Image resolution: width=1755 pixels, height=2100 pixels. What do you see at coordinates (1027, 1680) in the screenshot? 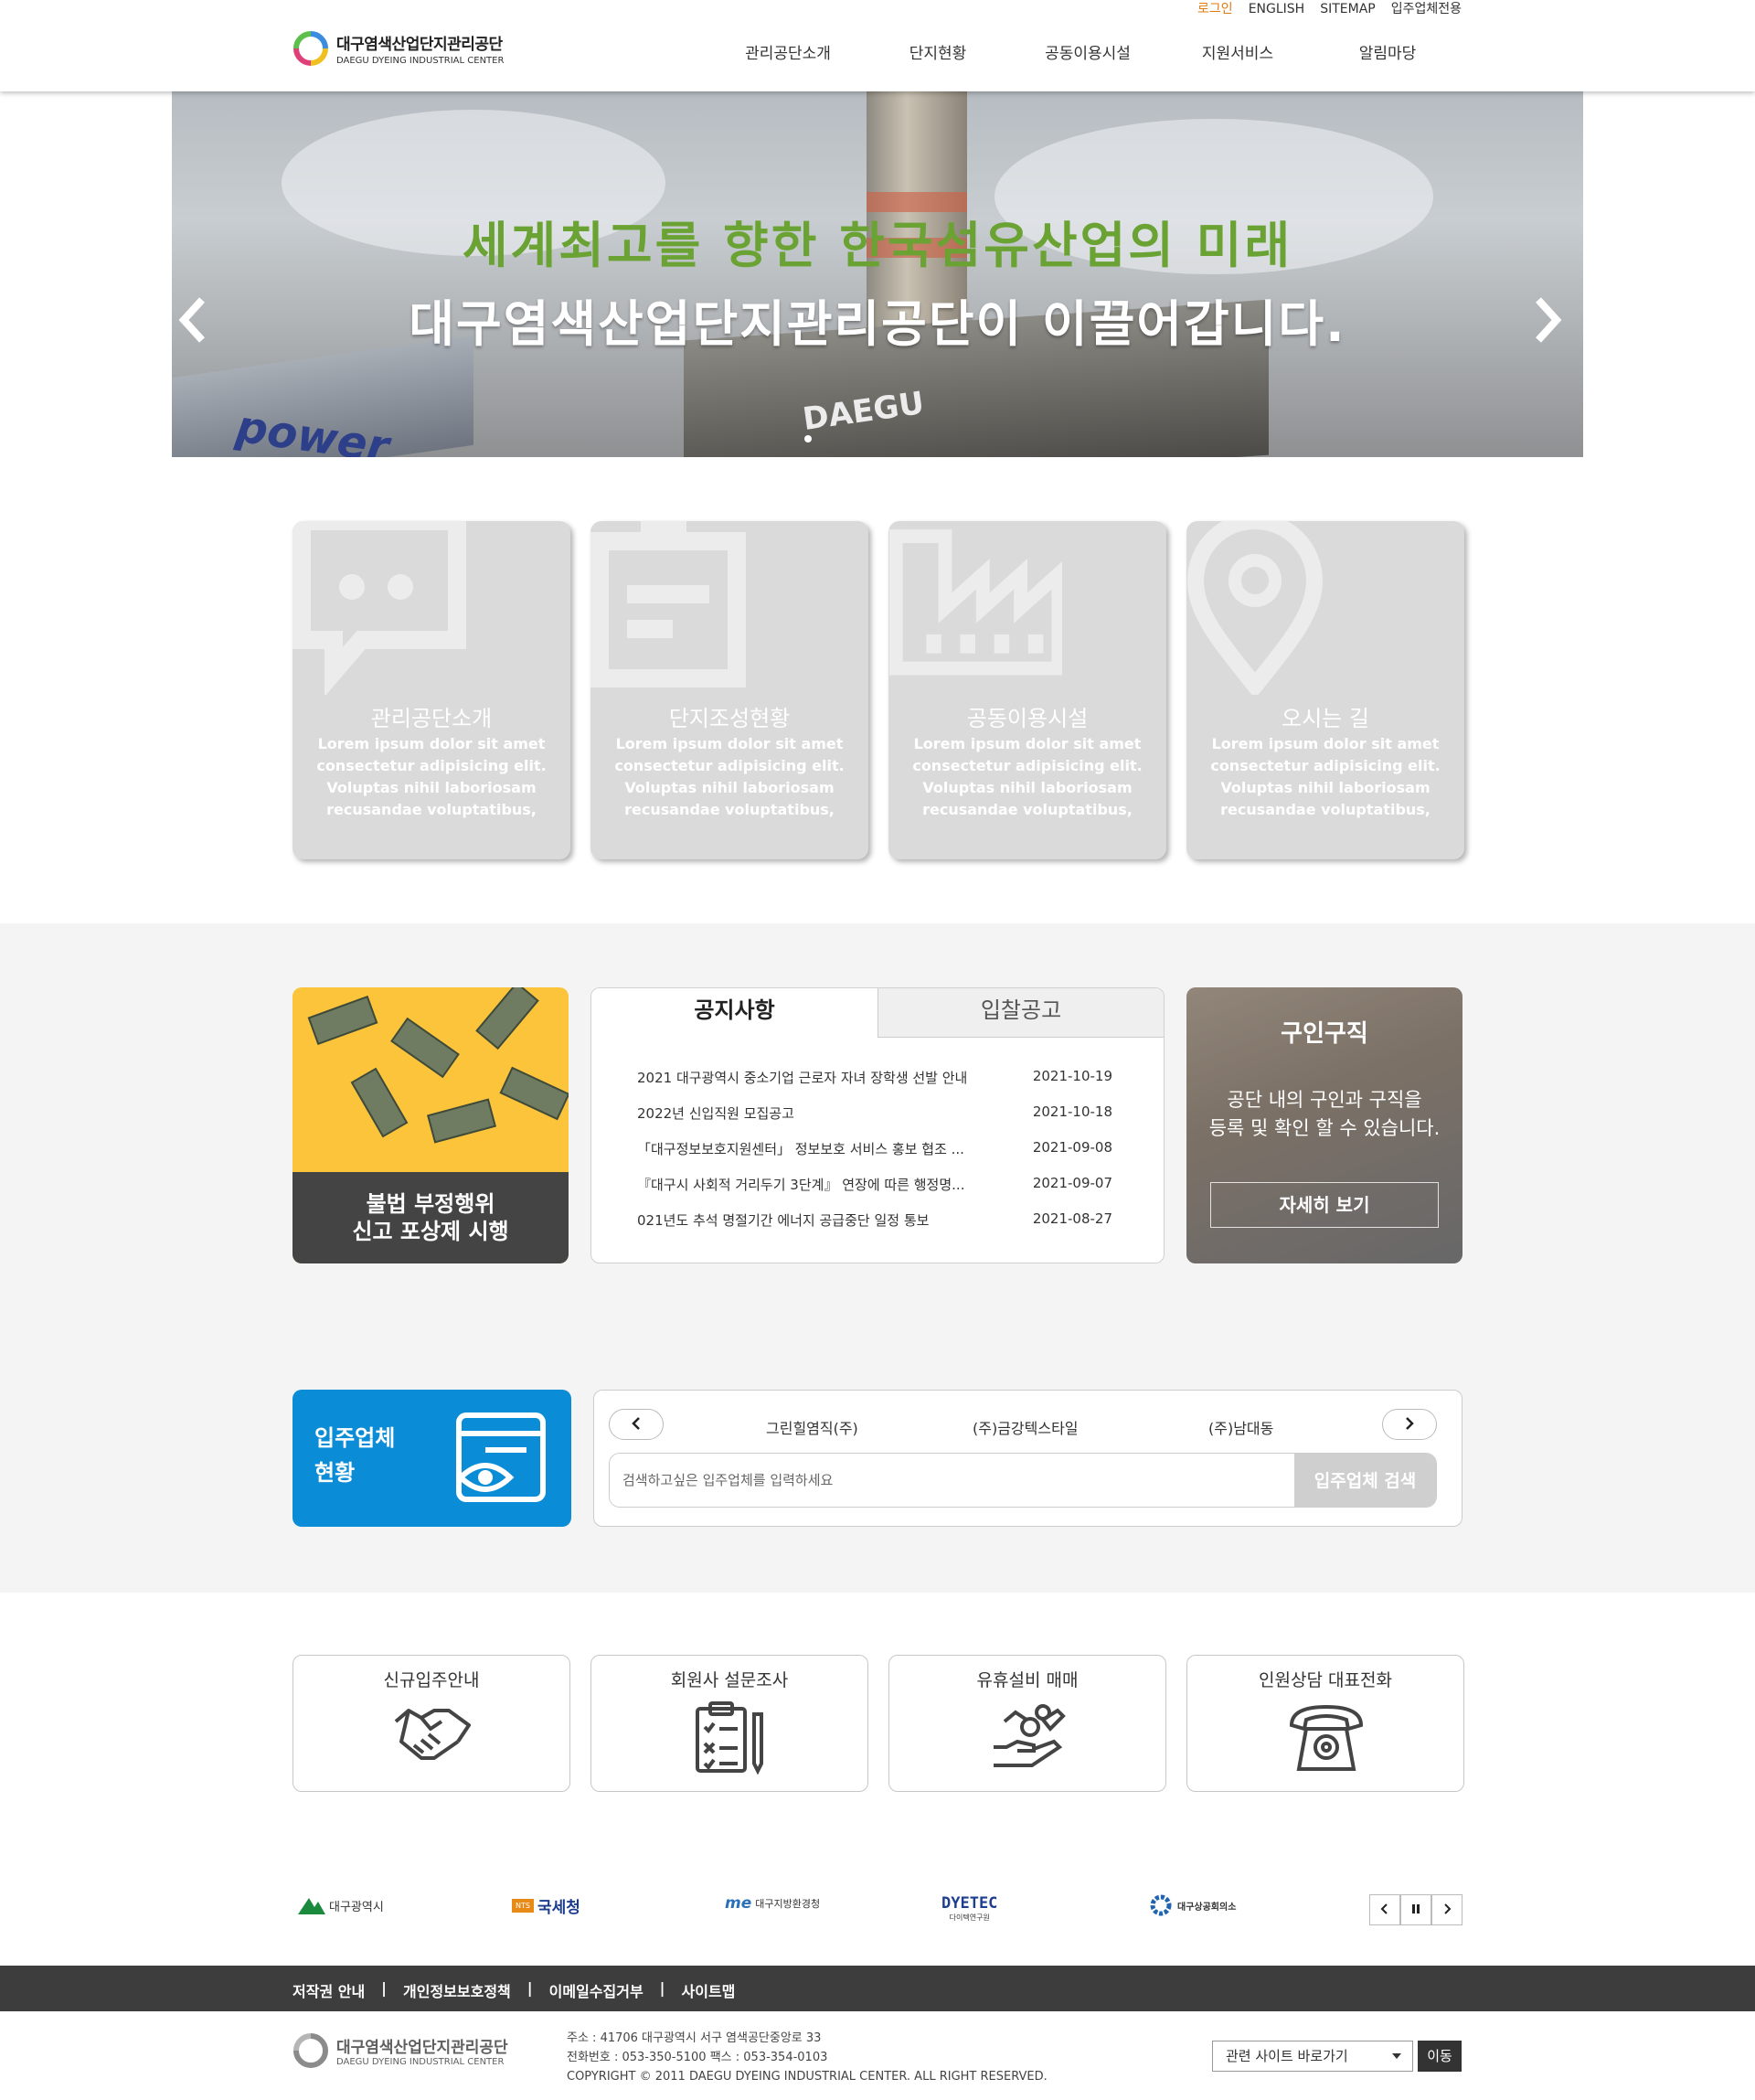
I see `service-title: 유휴설비 매매` at bounding box center [1027, 1680].